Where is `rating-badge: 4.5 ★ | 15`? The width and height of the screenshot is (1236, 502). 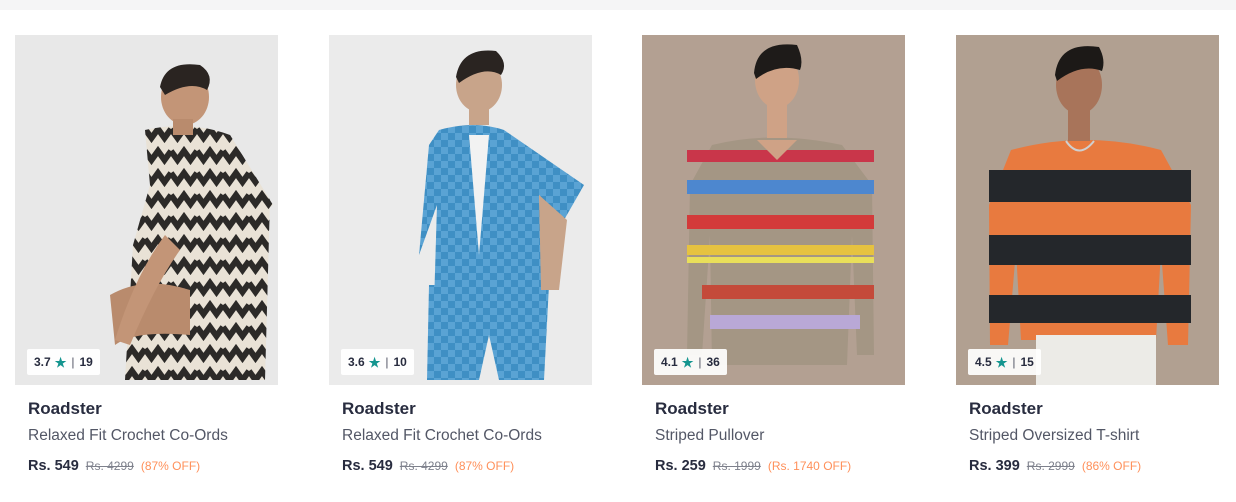 rating-badge: 4.5 ★ | 15 is located at coordinates (1004, 362).